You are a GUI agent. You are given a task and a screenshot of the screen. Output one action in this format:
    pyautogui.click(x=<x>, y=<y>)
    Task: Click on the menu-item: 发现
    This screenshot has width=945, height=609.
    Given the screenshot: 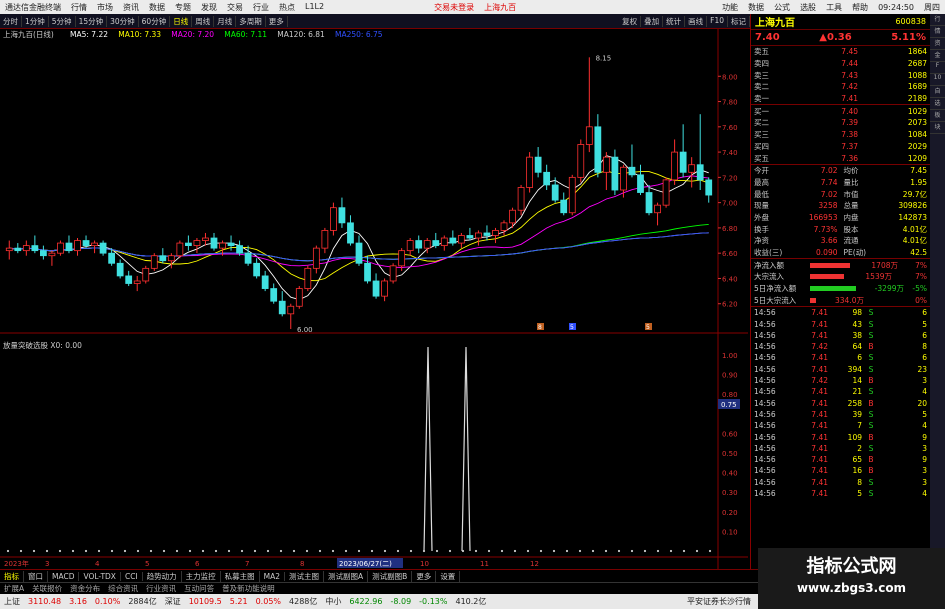 What is the action you would take?
    pyautogui.click(x=209, y=7)
    